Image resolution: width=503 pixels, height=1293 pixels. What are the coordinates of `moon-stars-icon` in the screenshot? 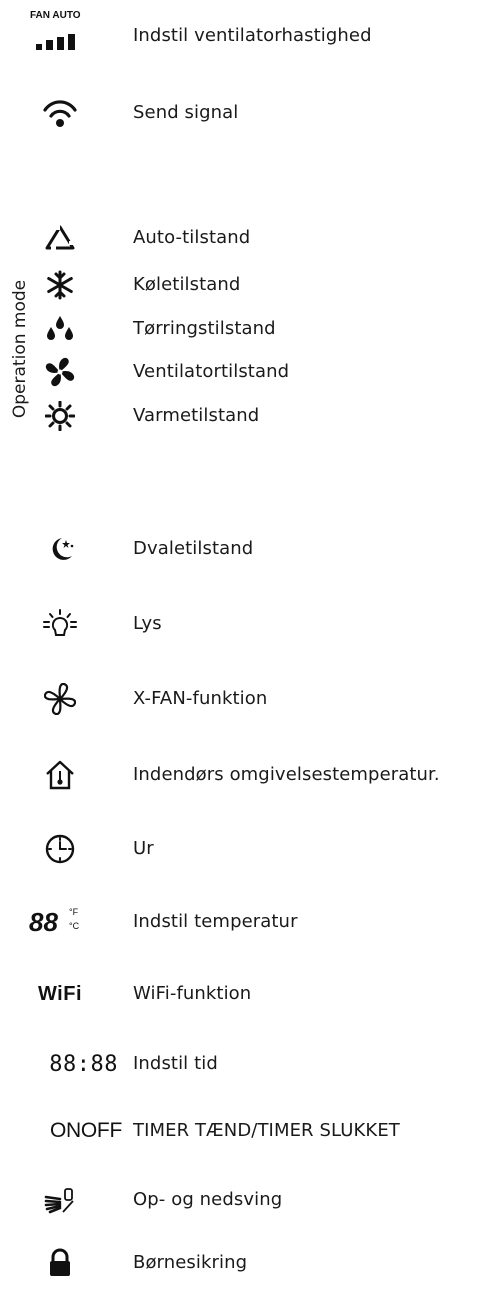 It's located at (60, 549).